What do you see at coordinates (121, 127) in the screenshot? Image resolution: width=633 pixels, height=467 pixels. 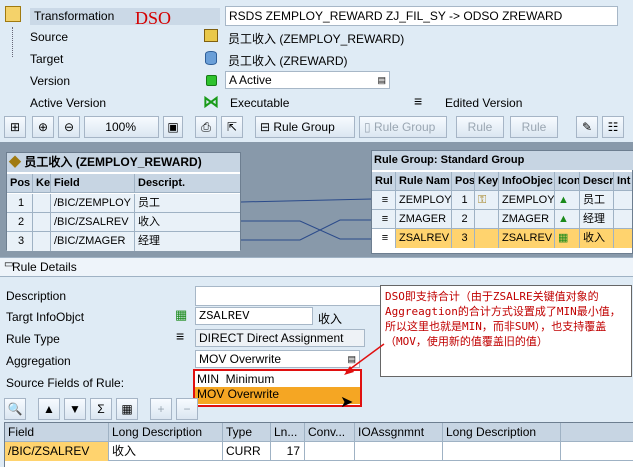 I see `zoom-select: 100%` at bounding box center [121, 127].